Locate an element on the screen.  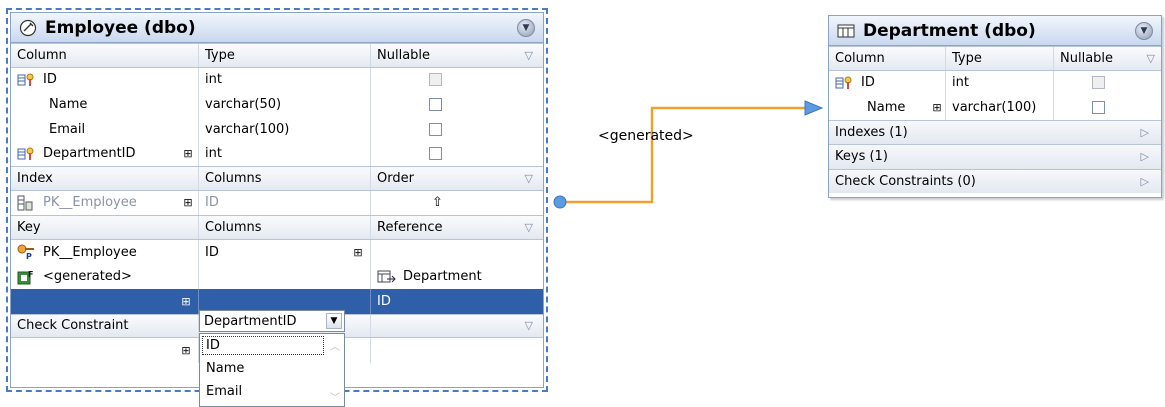
view-icon is located at coordinates (28, 28).